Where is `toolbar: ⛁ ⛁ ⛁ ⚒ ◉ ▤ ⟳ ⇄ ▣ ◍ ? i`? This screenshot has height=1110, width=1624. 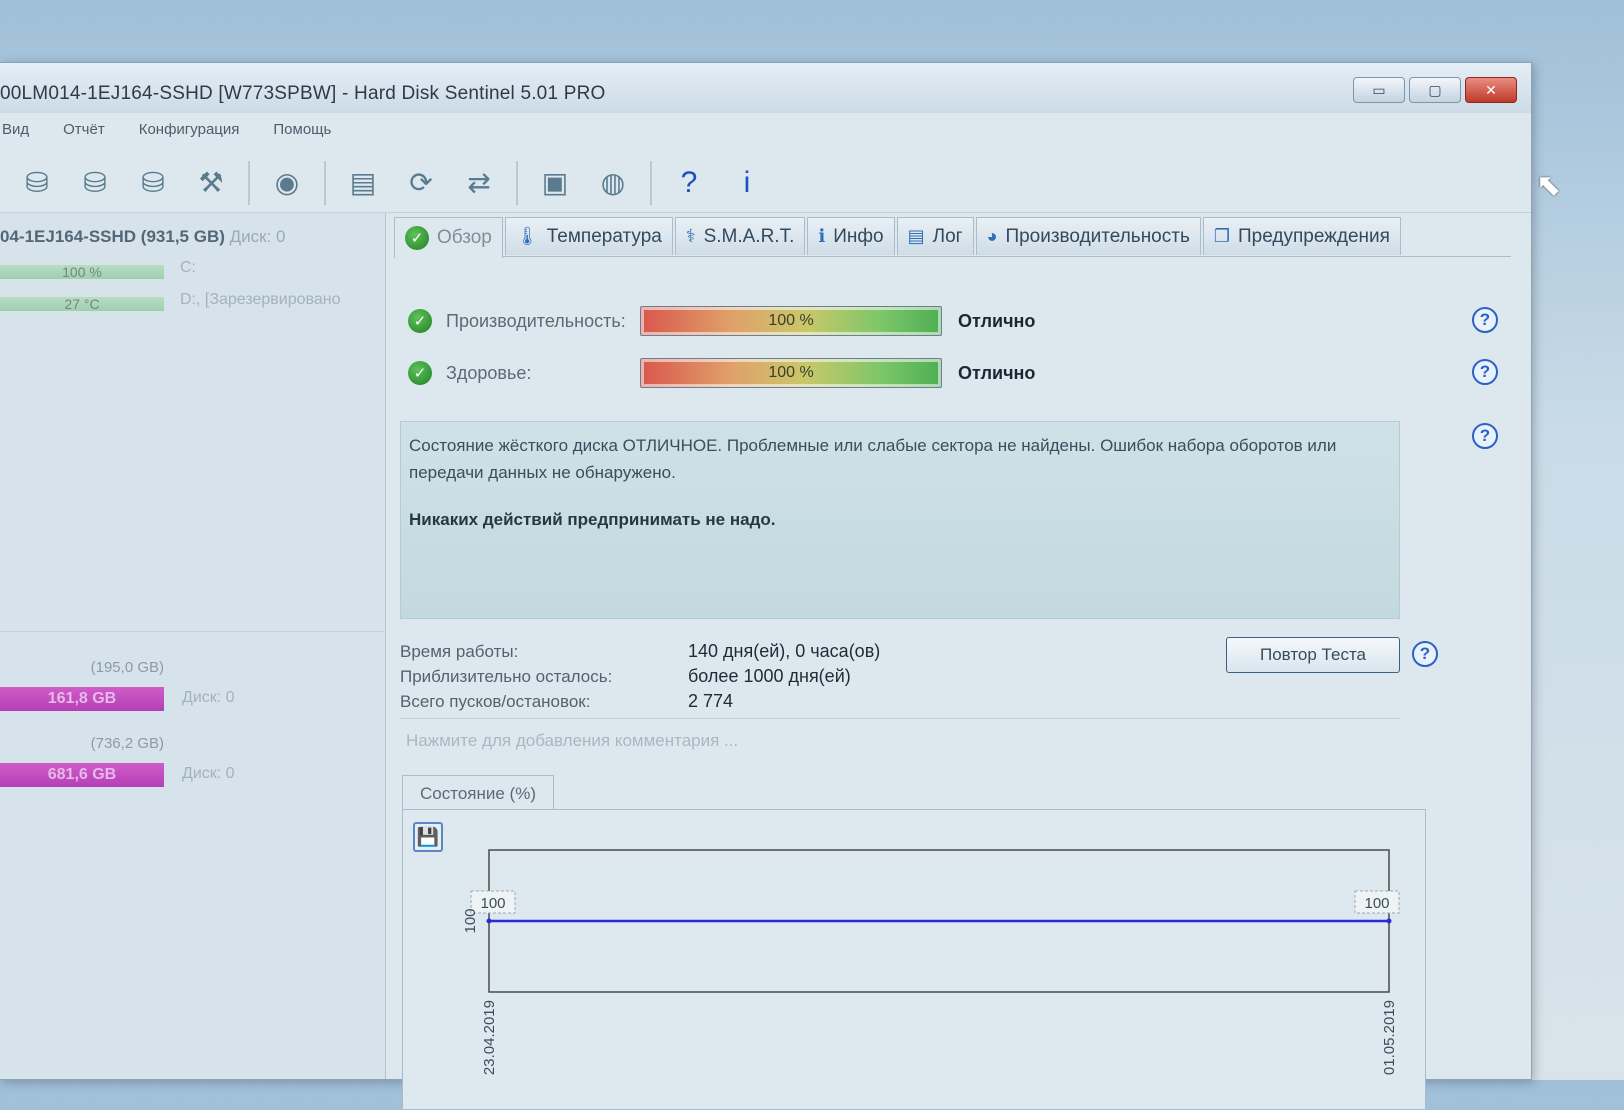 toolbar: ⛁ ⛁ ⛁ ⚒ ◉ ▤ ⟳ ⇄ ▣ ◍ ? i is located at coordinates (765, 183).